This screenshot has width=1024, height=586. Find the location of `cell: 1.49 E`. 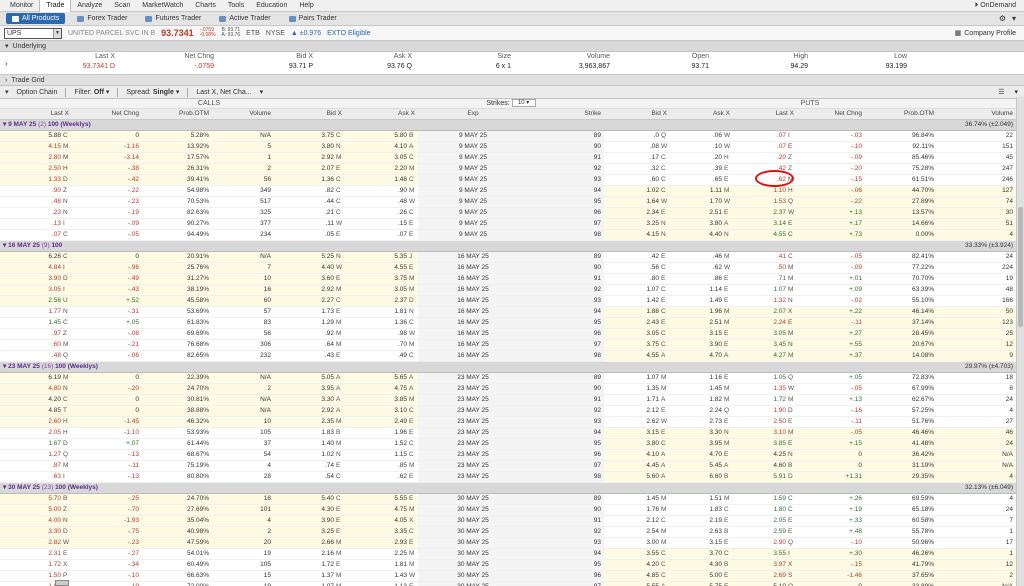

cell: 1.49 E is located at coordinates (701, 301).